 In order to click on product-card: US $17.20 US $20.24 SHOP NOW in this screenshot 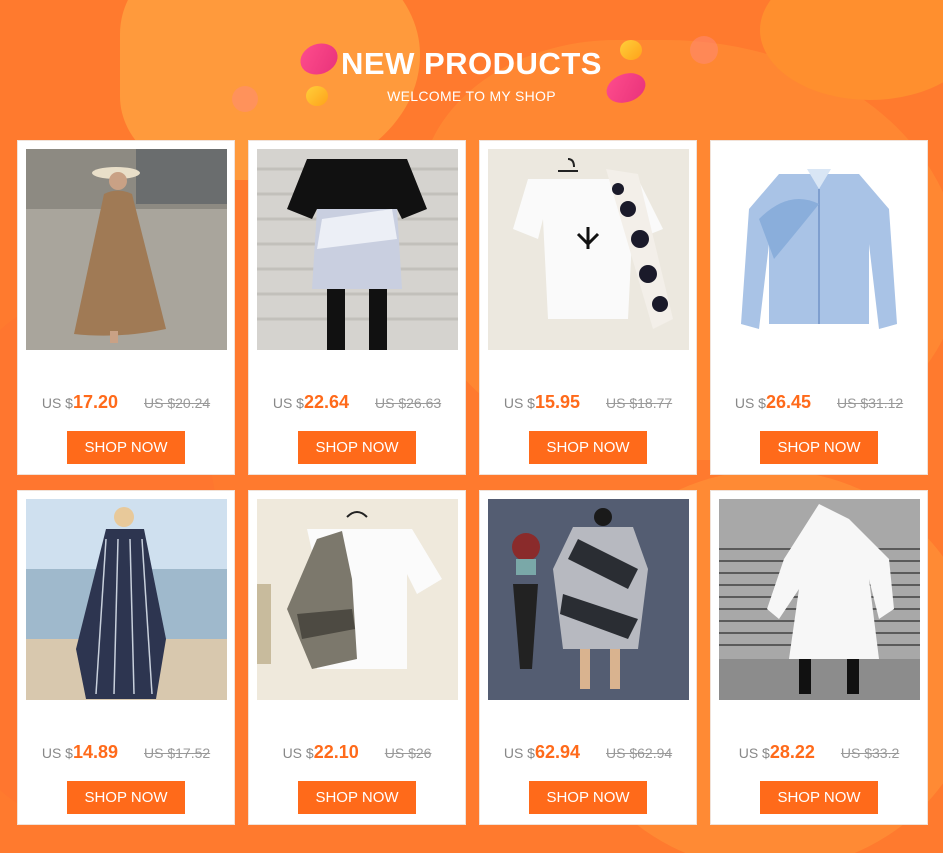, I will do `click(126, 307)`.